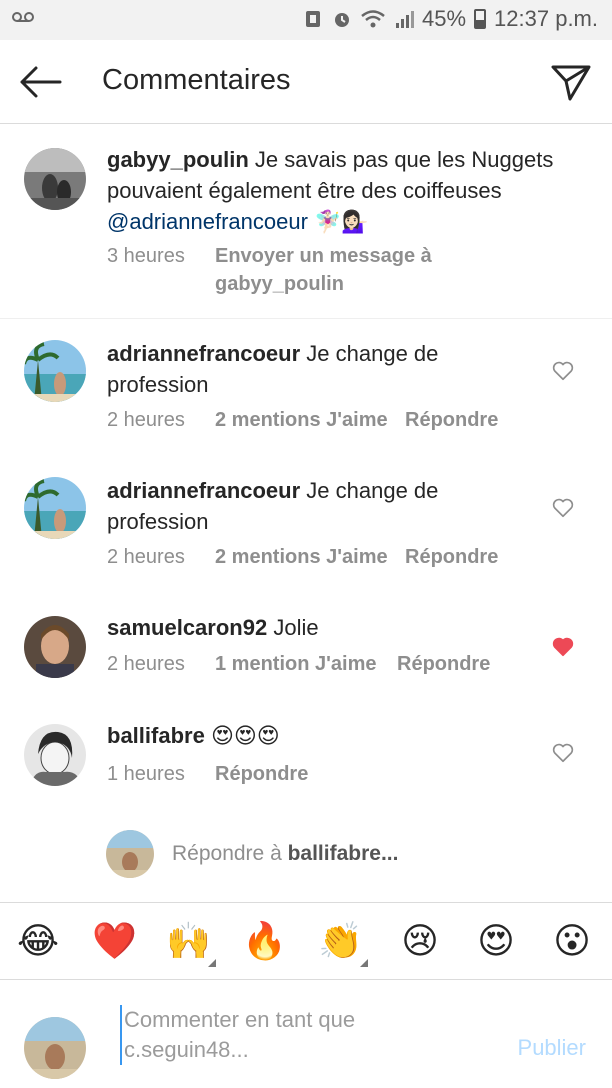 The width and height of the screenshot is (612, 1088). What do you see at coordinates (227, 853) in the screenshot?
I see `reply-prefix: Répondre à` at bounding box center [227, 853].